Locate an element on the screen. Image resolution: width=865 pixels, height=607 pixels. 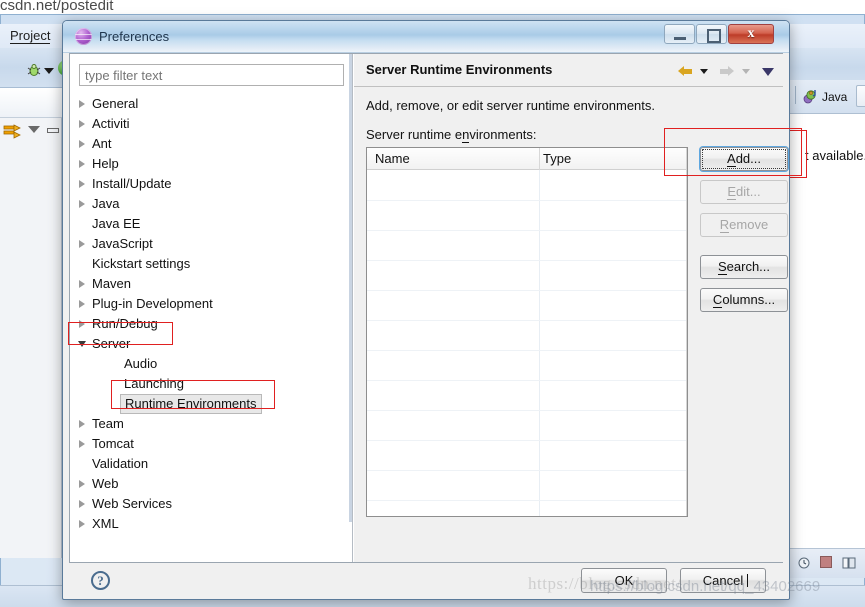
perspective-label-java: Java is located at coordinates (834, 97).